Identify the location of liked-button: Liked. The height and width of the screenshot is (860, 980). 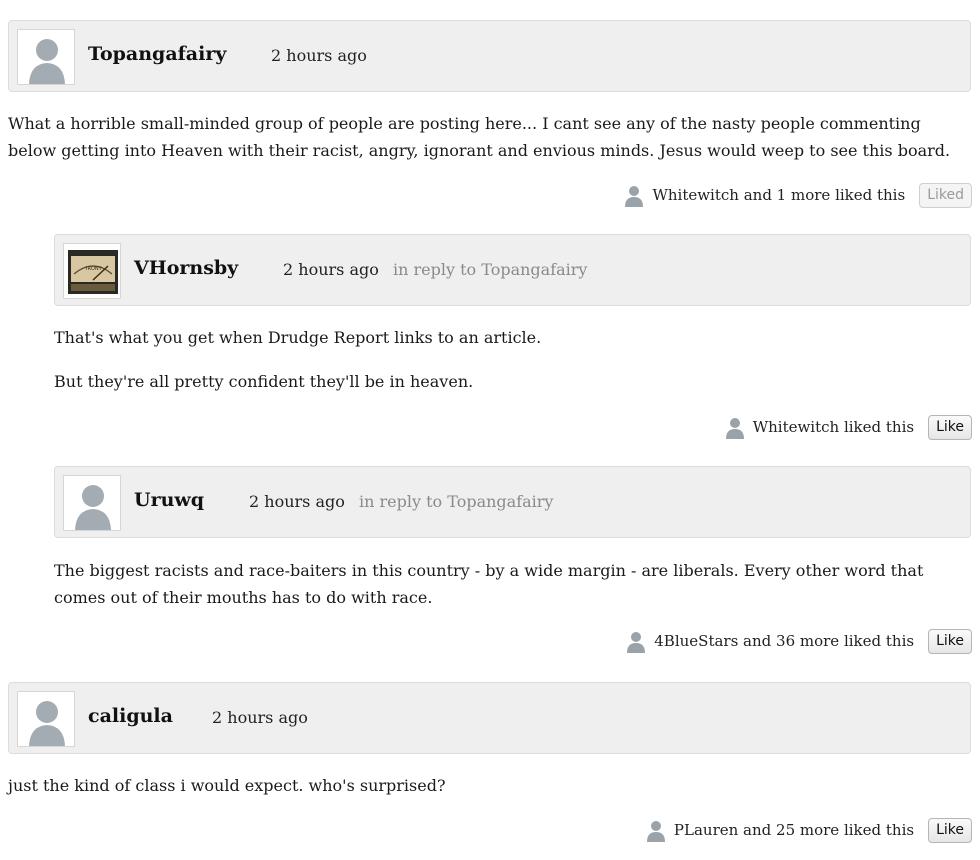
(945, 195).